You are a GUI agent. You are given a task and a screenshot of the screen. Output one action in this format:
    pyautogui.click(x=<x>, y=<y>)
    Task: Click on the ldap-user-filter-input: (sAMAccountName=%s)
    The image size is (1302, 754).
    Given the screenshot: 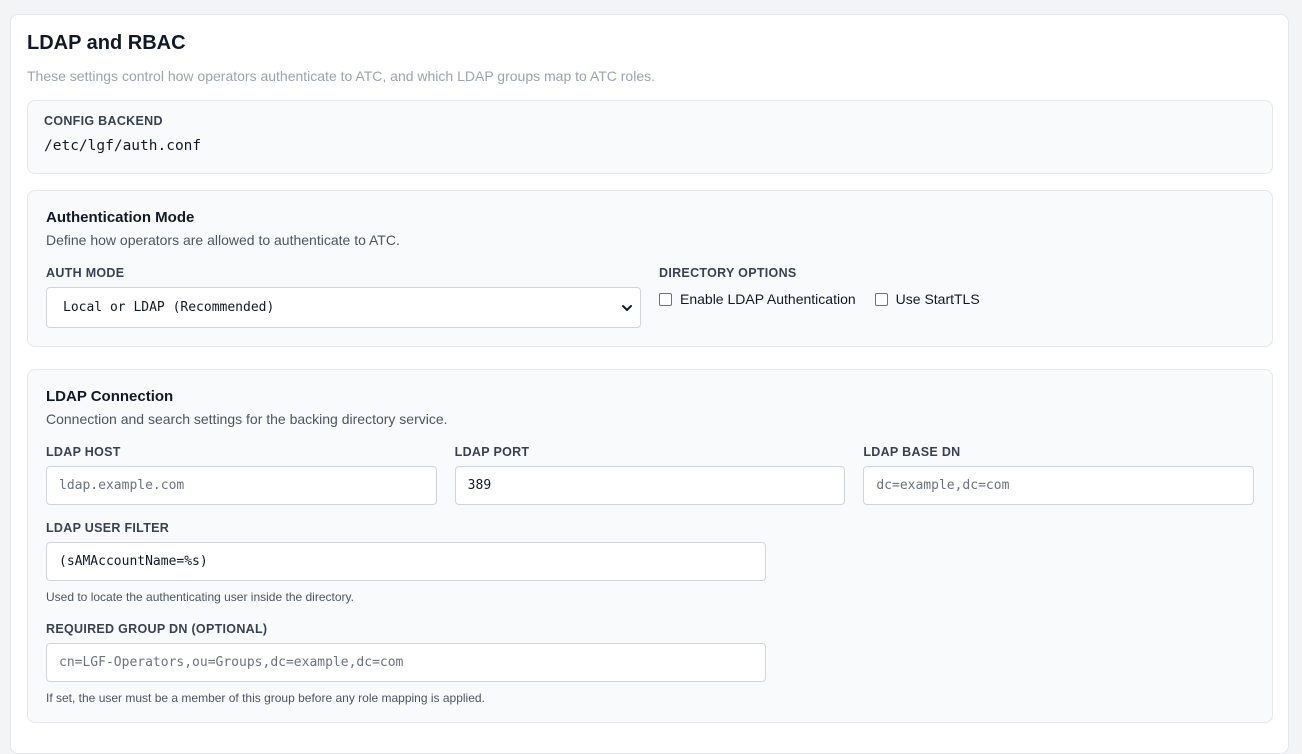 What is the action you would take?
    pyautogui.click(x=406, y=561)
    